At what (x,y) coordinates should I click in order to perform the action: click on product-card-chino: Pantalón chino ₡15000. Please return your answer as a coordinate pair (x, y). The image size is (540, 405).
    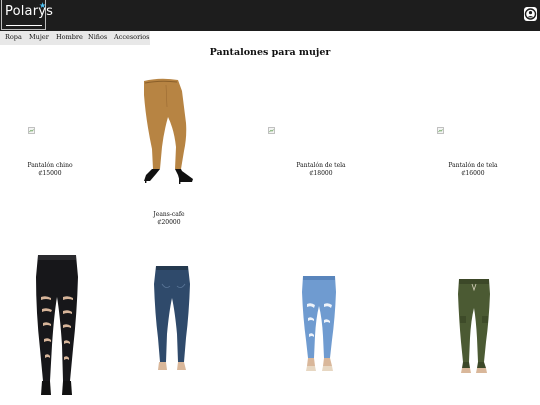
    Looking at the image, I should click on (50, 170).